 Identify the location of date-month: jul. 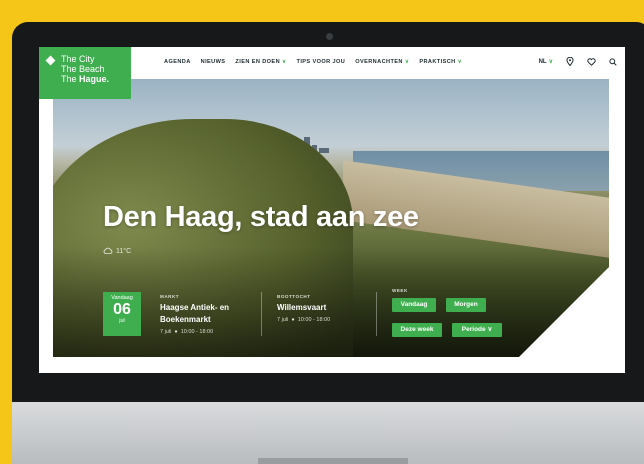
(122, 321).